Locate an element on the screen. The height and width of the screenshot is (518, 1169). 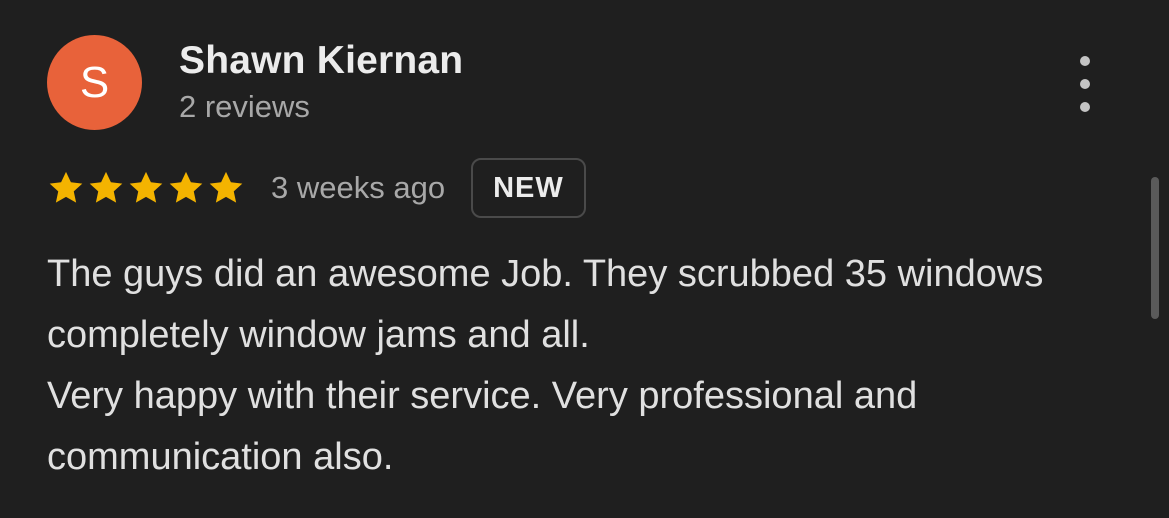
avatar: S is located at coordinates (94, 82).